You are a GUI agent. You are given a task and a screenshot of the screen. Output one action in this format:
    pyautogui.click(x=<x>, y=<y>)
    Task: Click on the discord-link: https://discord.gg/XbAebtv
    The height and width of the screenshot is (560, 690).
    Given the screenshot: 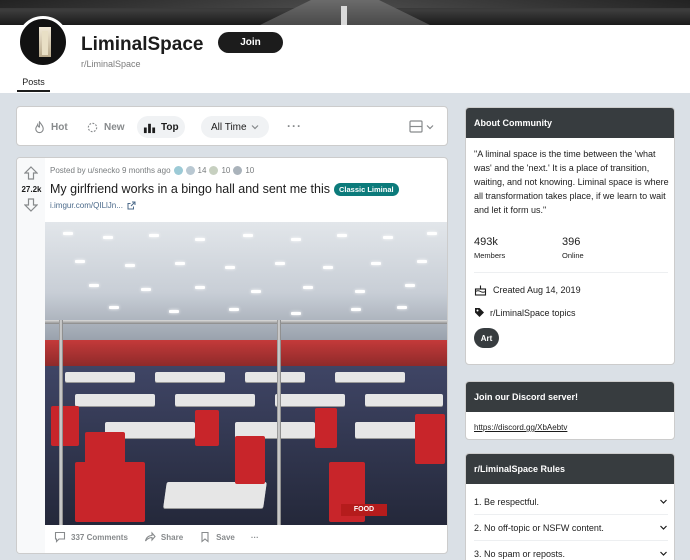 What is the action you would take?
    pyautogui.click(x=520, y=427)
    